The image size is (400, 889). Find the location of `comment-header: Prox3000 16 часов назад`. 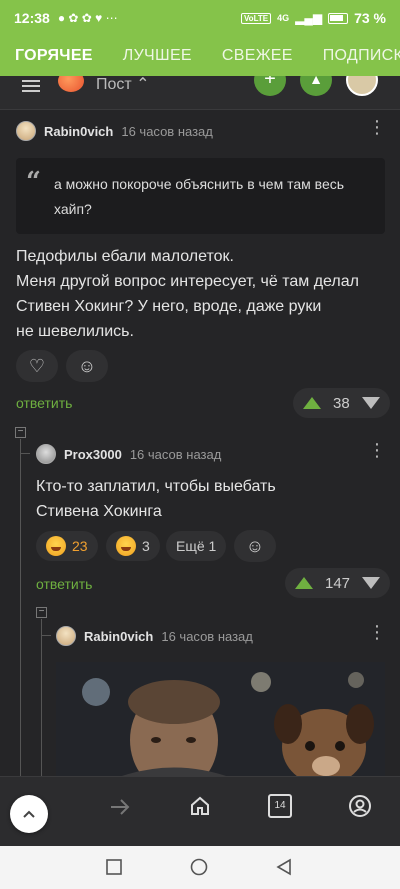

comment-header: Prox3000 16 часов назад is located at coordinates (128, 454).